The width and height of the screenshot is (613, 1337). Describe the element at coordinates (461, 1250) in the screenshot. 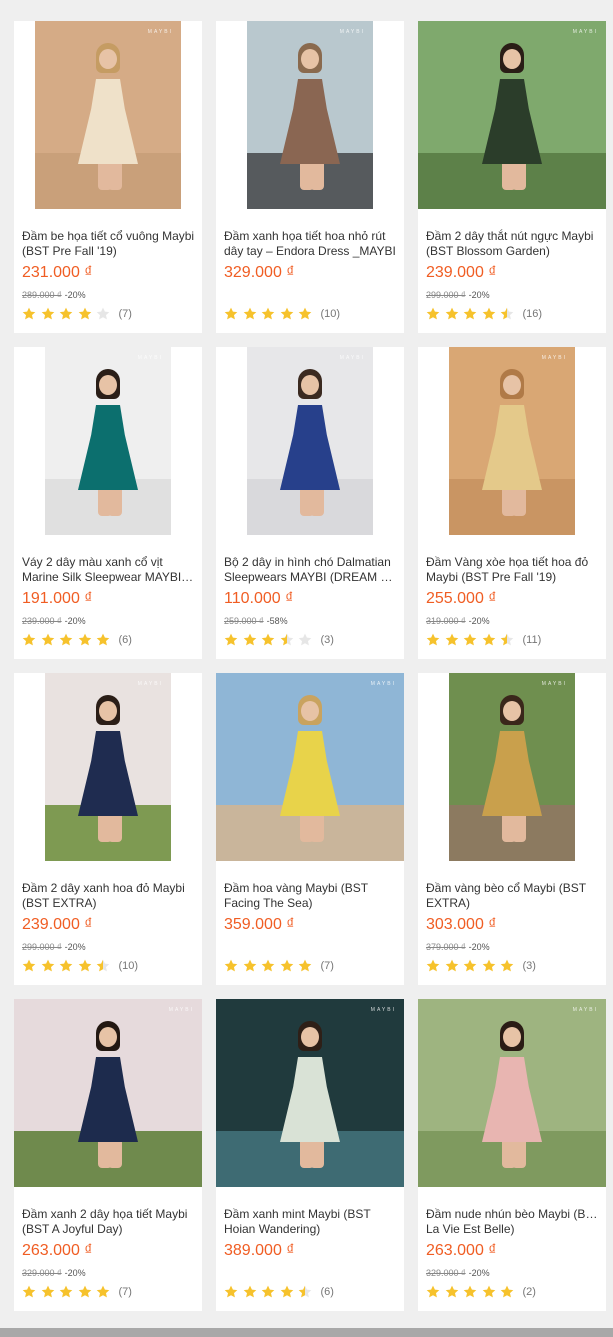

I see `product-price: 263.000 ₫` at that location.